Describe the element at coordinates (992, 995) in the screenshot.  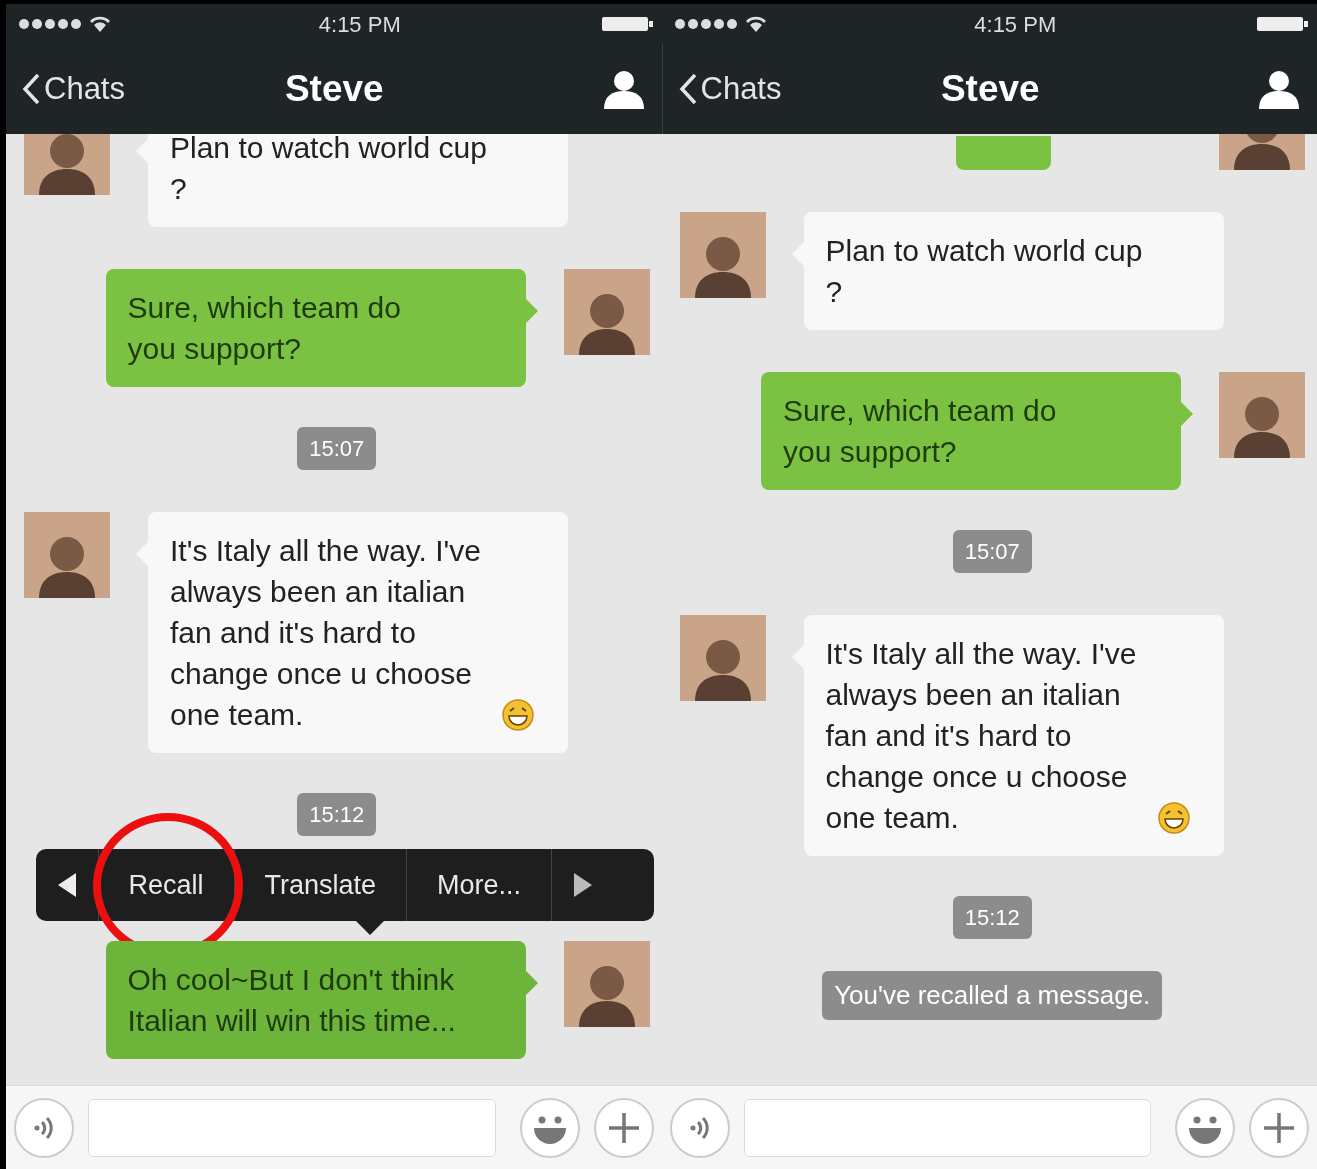
I see `system-notice: You've recalled a message.` at that location.